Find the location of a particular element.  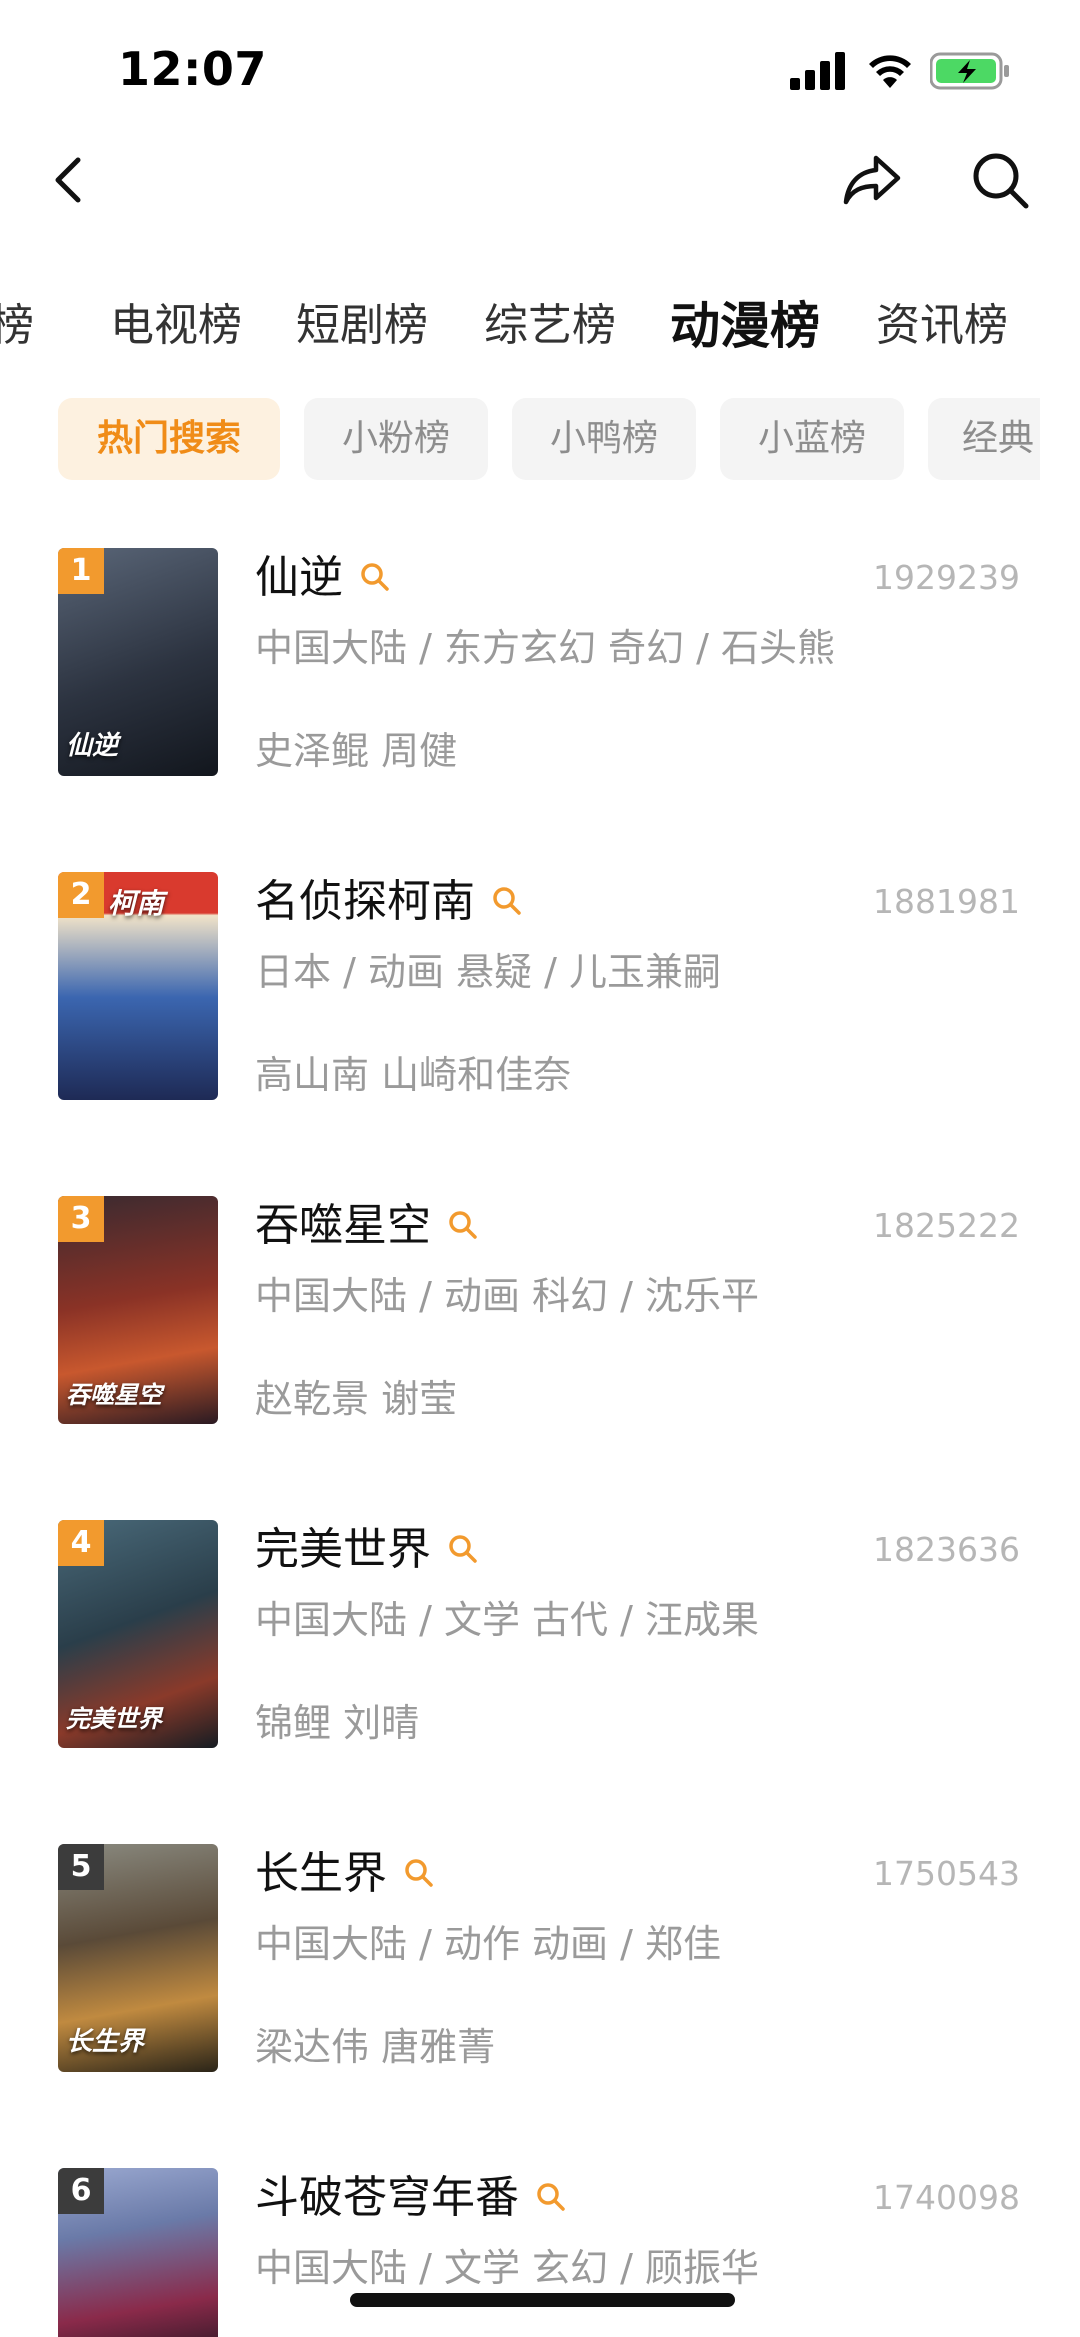

subtab-xiaofen: 小粉榜 is located at coordinates (396, 439).